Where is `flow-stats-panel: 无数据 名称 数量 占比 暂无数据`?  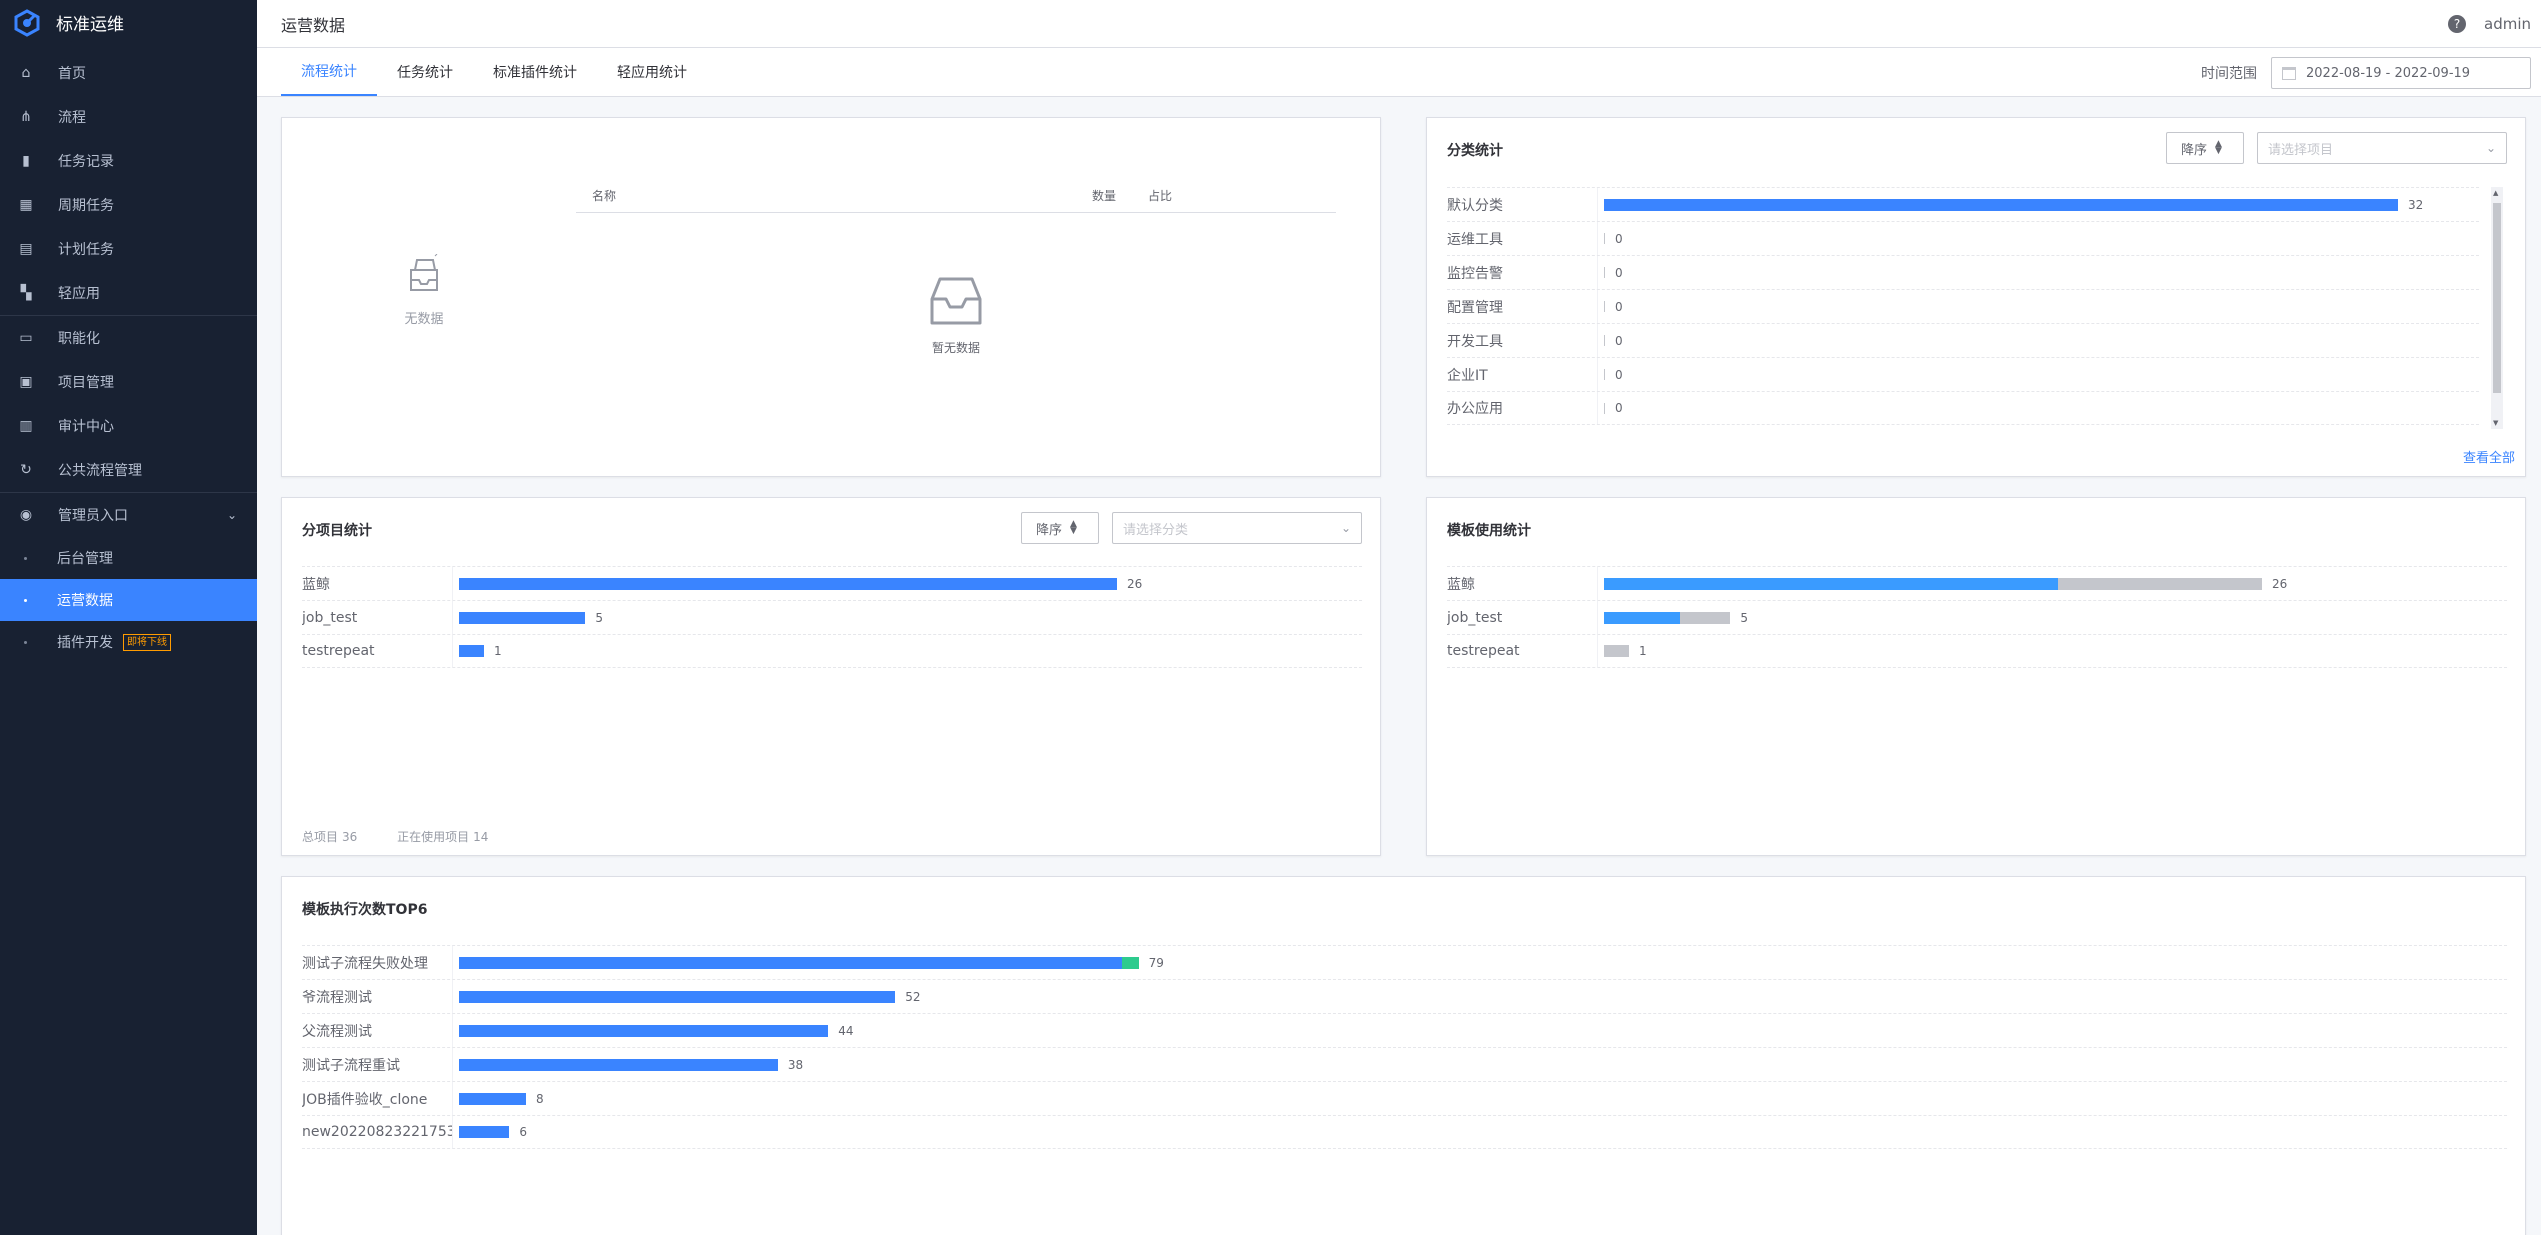 flow-stats-panel: 无数据 名称 数量 占比 暂无数据 is located at coordinates (831, 297).